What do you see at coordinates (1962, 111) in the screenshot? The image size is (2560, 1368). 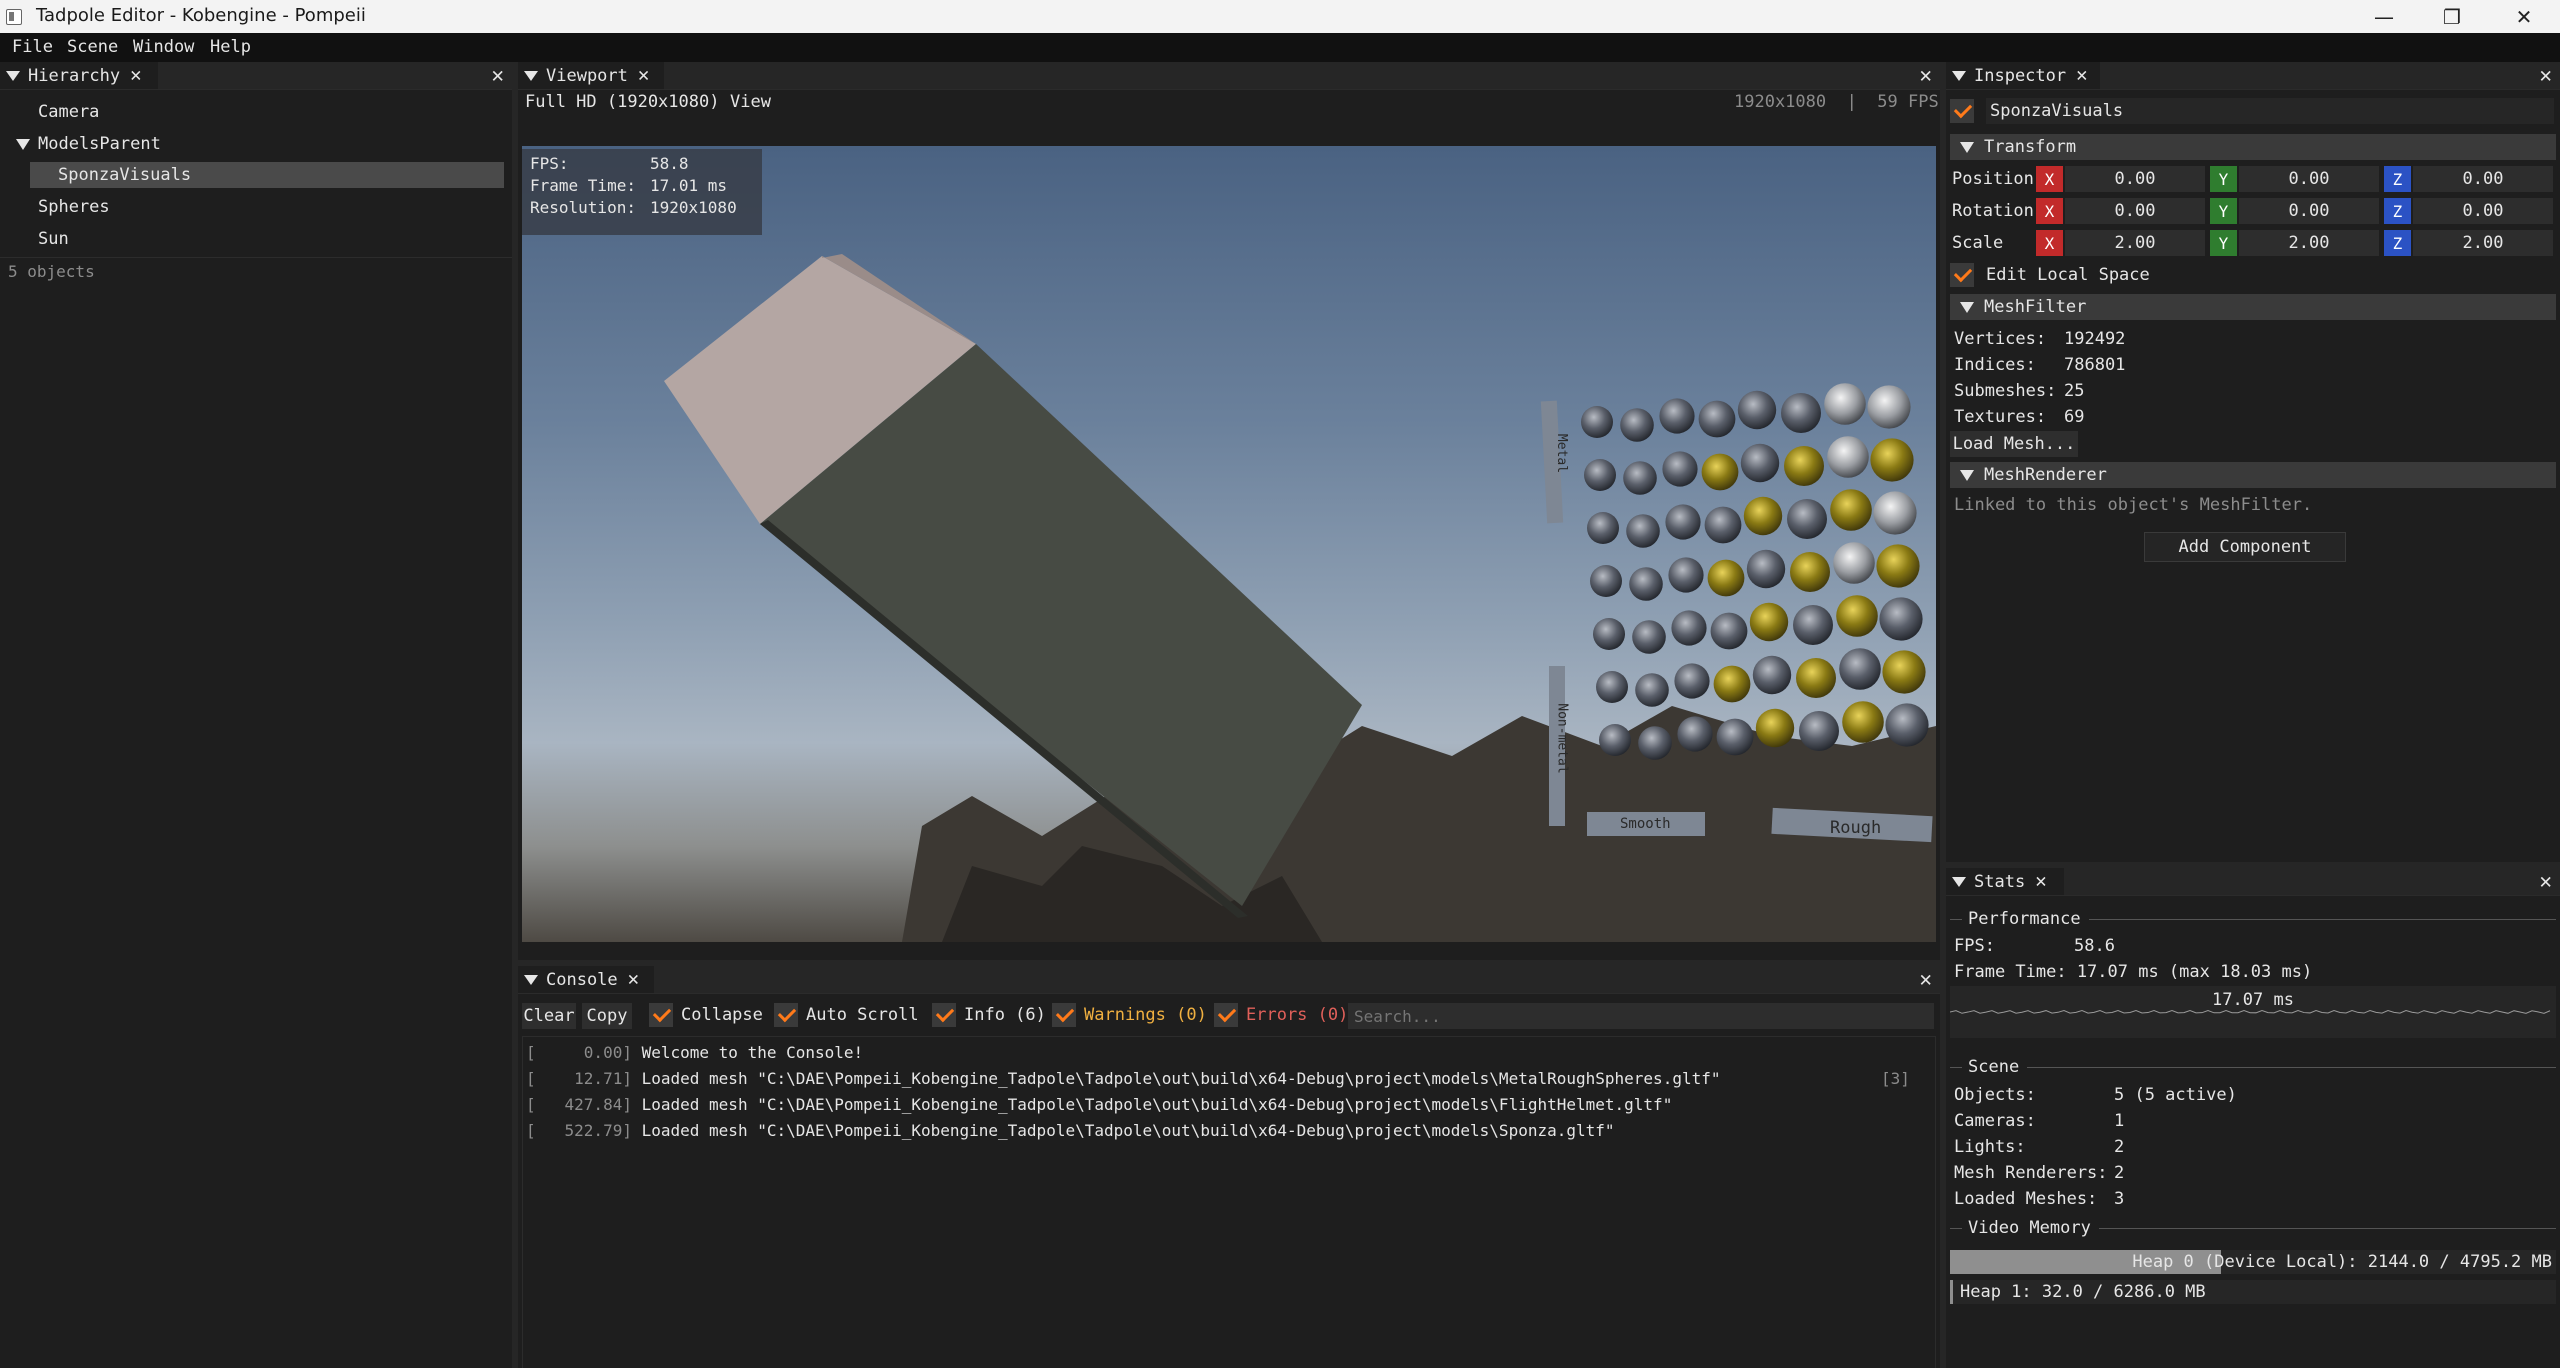 I see `object-active-checkbox` at bounding box center [1962, 111].